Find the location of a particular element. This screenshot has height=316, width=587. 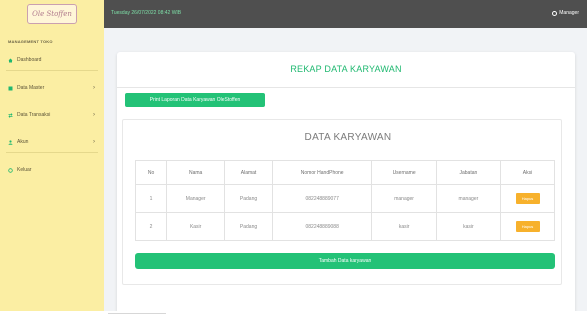

sidebar-item-label: Data Master is located at coordinates (31, 88).